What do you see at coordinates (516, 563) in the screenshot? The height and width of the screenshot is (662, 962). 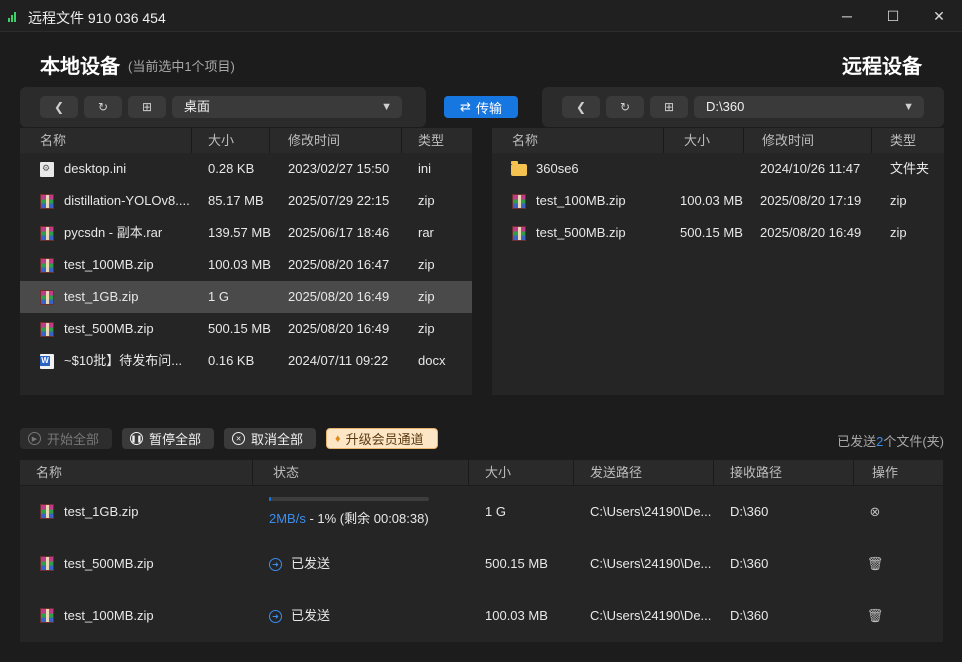 I see `transfer-size: 500.15 MB` at bounding box center [516, 563].